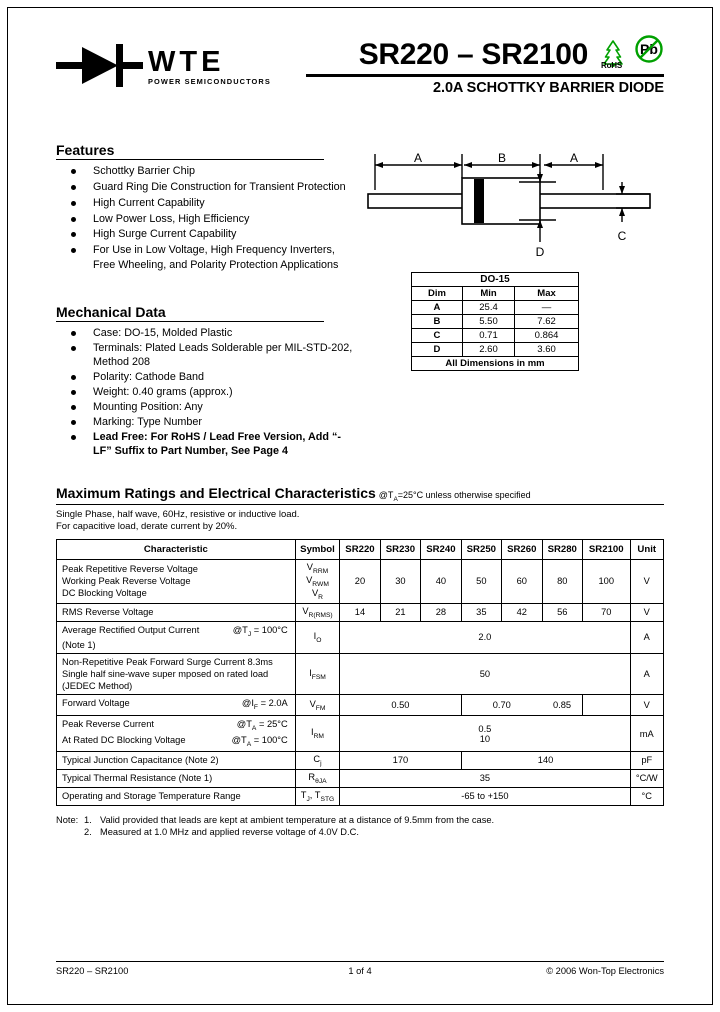 Image resolution: width=720 pixels, height=1012 pixels. I want to click on value-cell-span: 170, so click(400, 760).